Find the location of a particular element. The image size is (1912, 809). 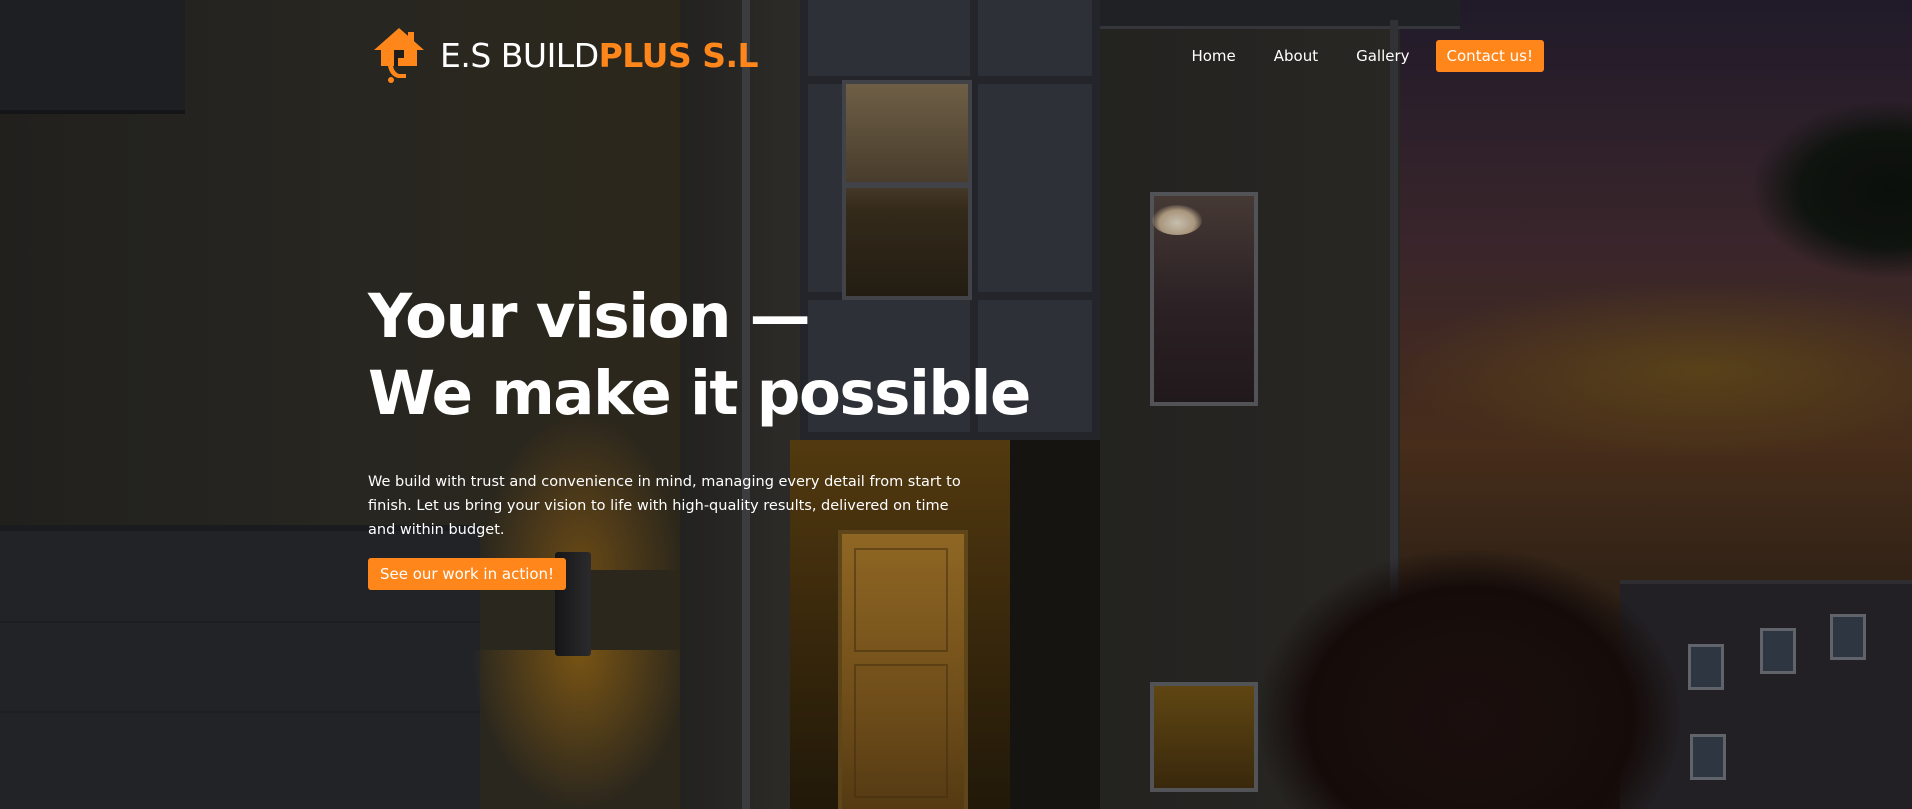

brand-name: E.S BUILDPLUS S.L is located at coordinates (599, 55).